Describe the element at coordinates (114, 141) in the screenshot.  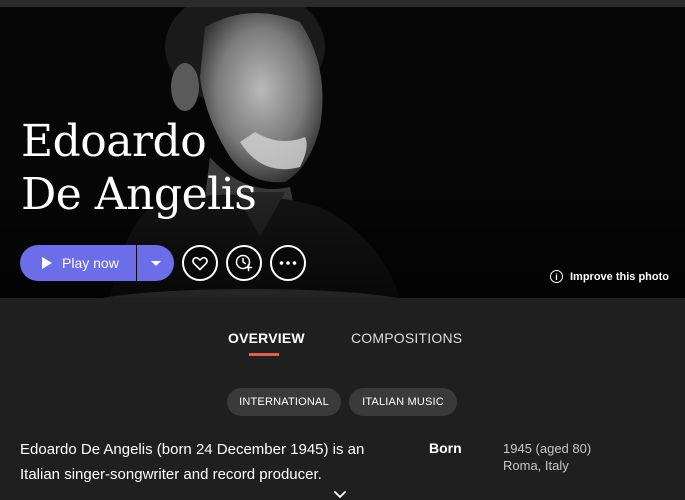
I see `artist-name-line1: Edoardo` at that location.